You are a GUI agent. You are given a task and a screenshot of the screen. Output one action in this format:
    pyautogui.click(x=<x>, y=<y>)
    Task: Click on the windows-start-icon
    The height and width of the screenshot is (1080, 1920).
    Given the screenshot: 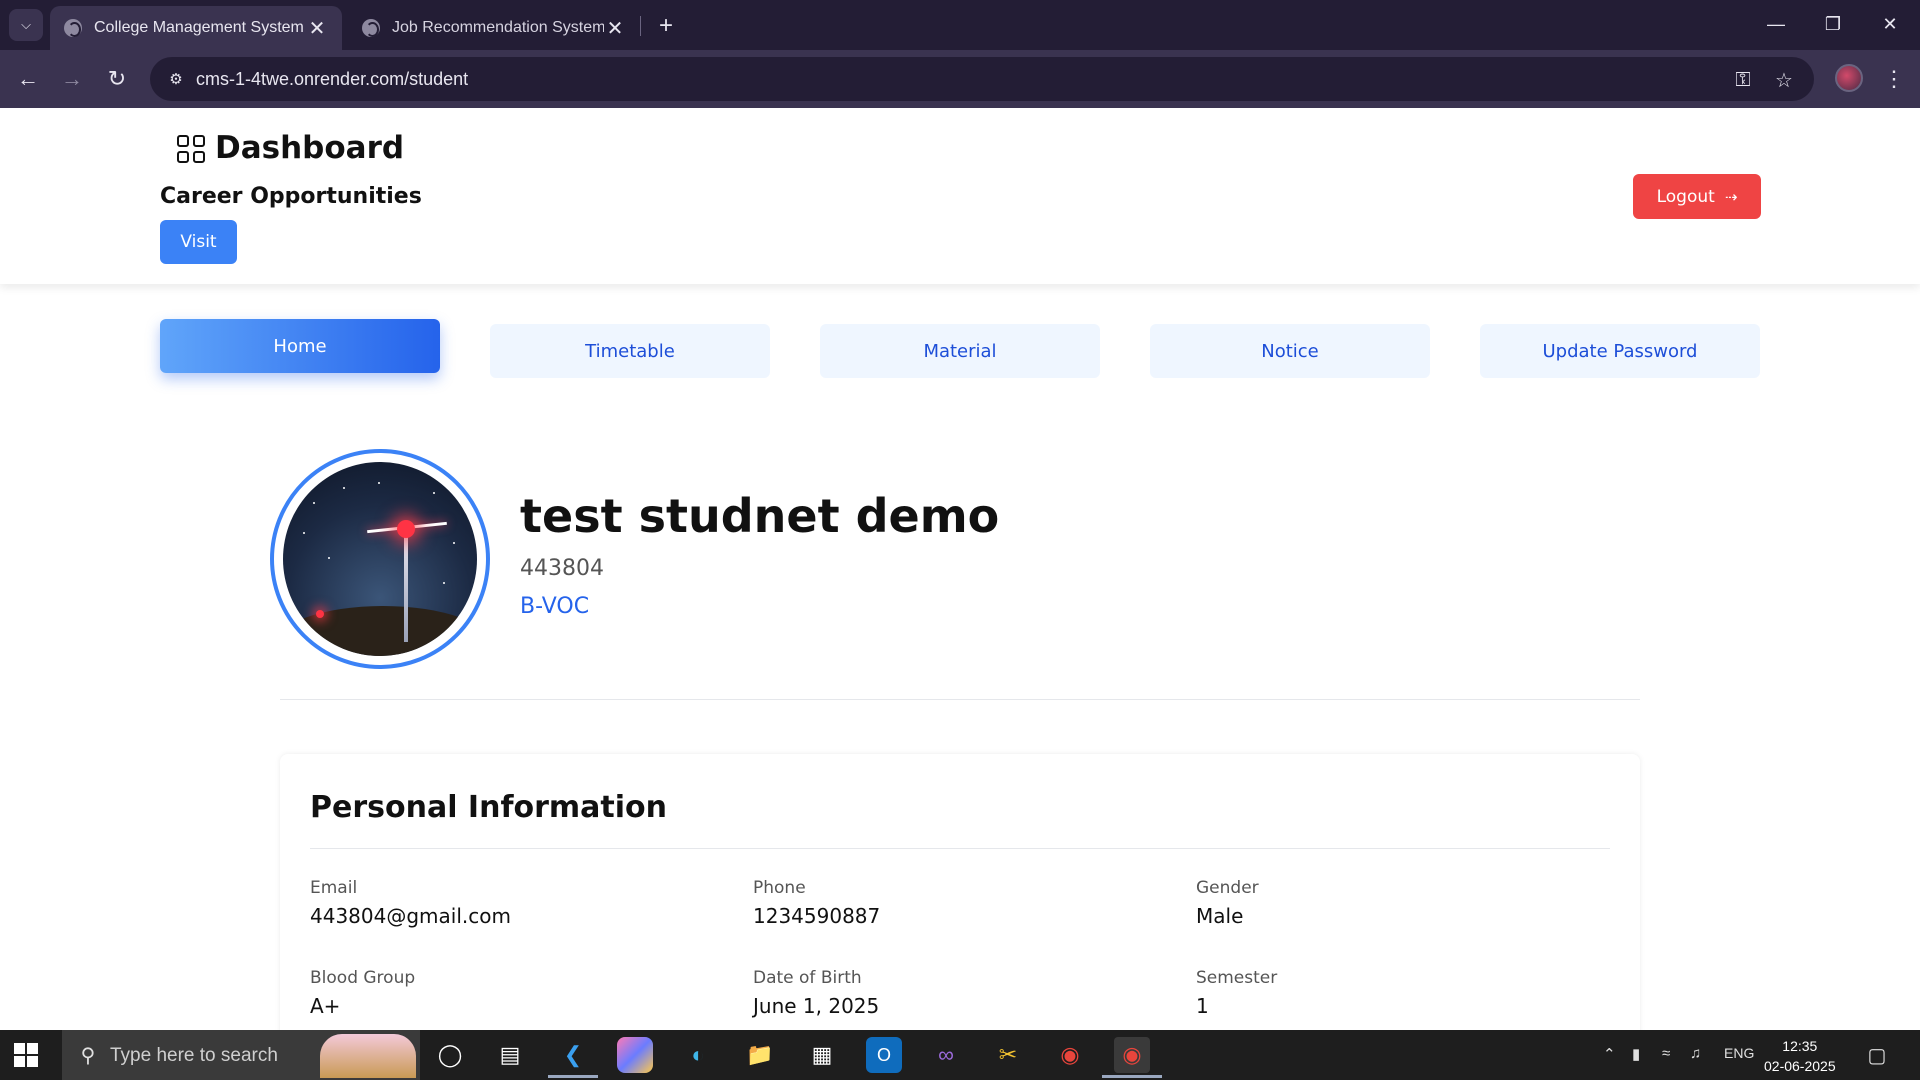 What is the action you would take?
    pyautogui.click(x=26, y=1055)
    